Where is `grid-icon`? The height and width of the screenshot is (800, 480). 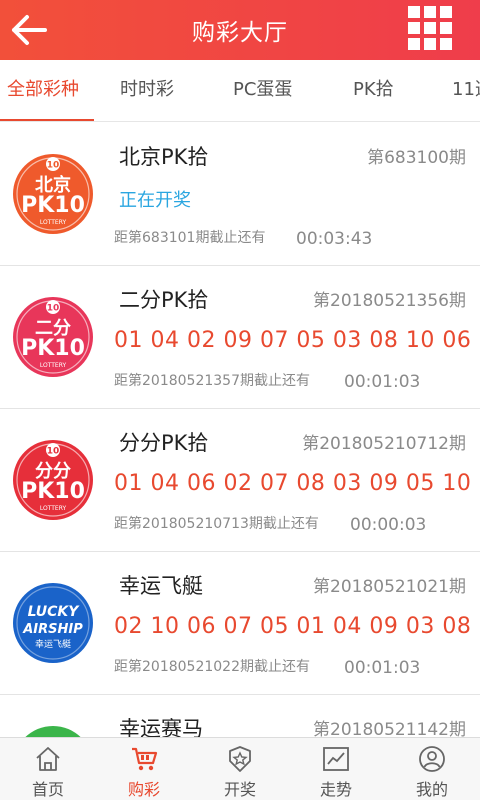
grid-icon is located at coordinates (414, 12).